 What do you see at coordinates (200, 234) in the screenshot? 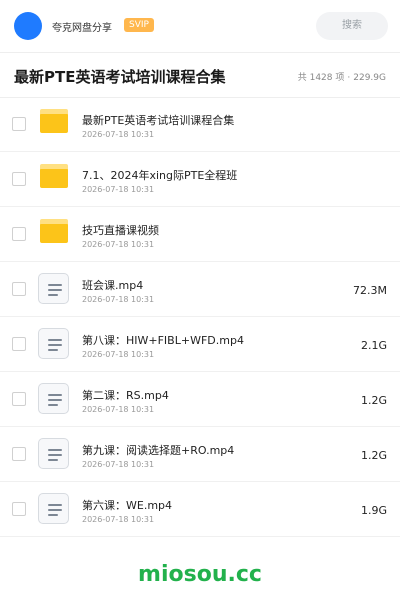
I see `list-item: 技巧直播课视频 2026-07-18 10:31` at bounding box center [200, 234].